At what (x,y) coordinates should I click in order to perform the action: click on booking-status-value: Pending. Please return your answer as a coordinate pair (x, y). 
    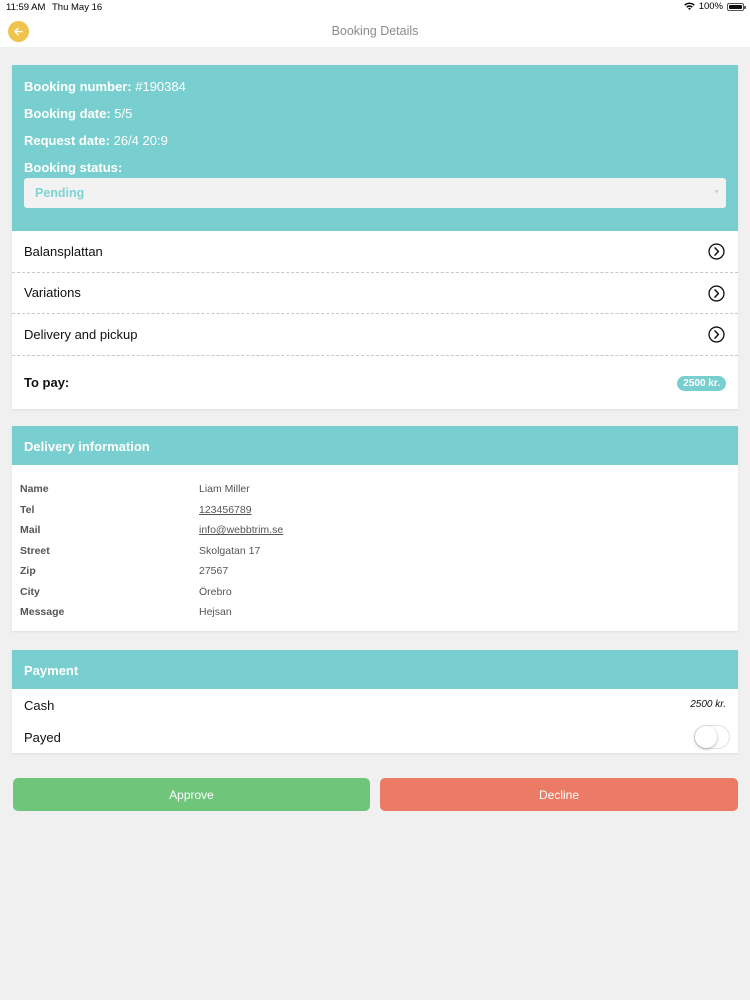
    Looking at the image, I should click on (60, 193).